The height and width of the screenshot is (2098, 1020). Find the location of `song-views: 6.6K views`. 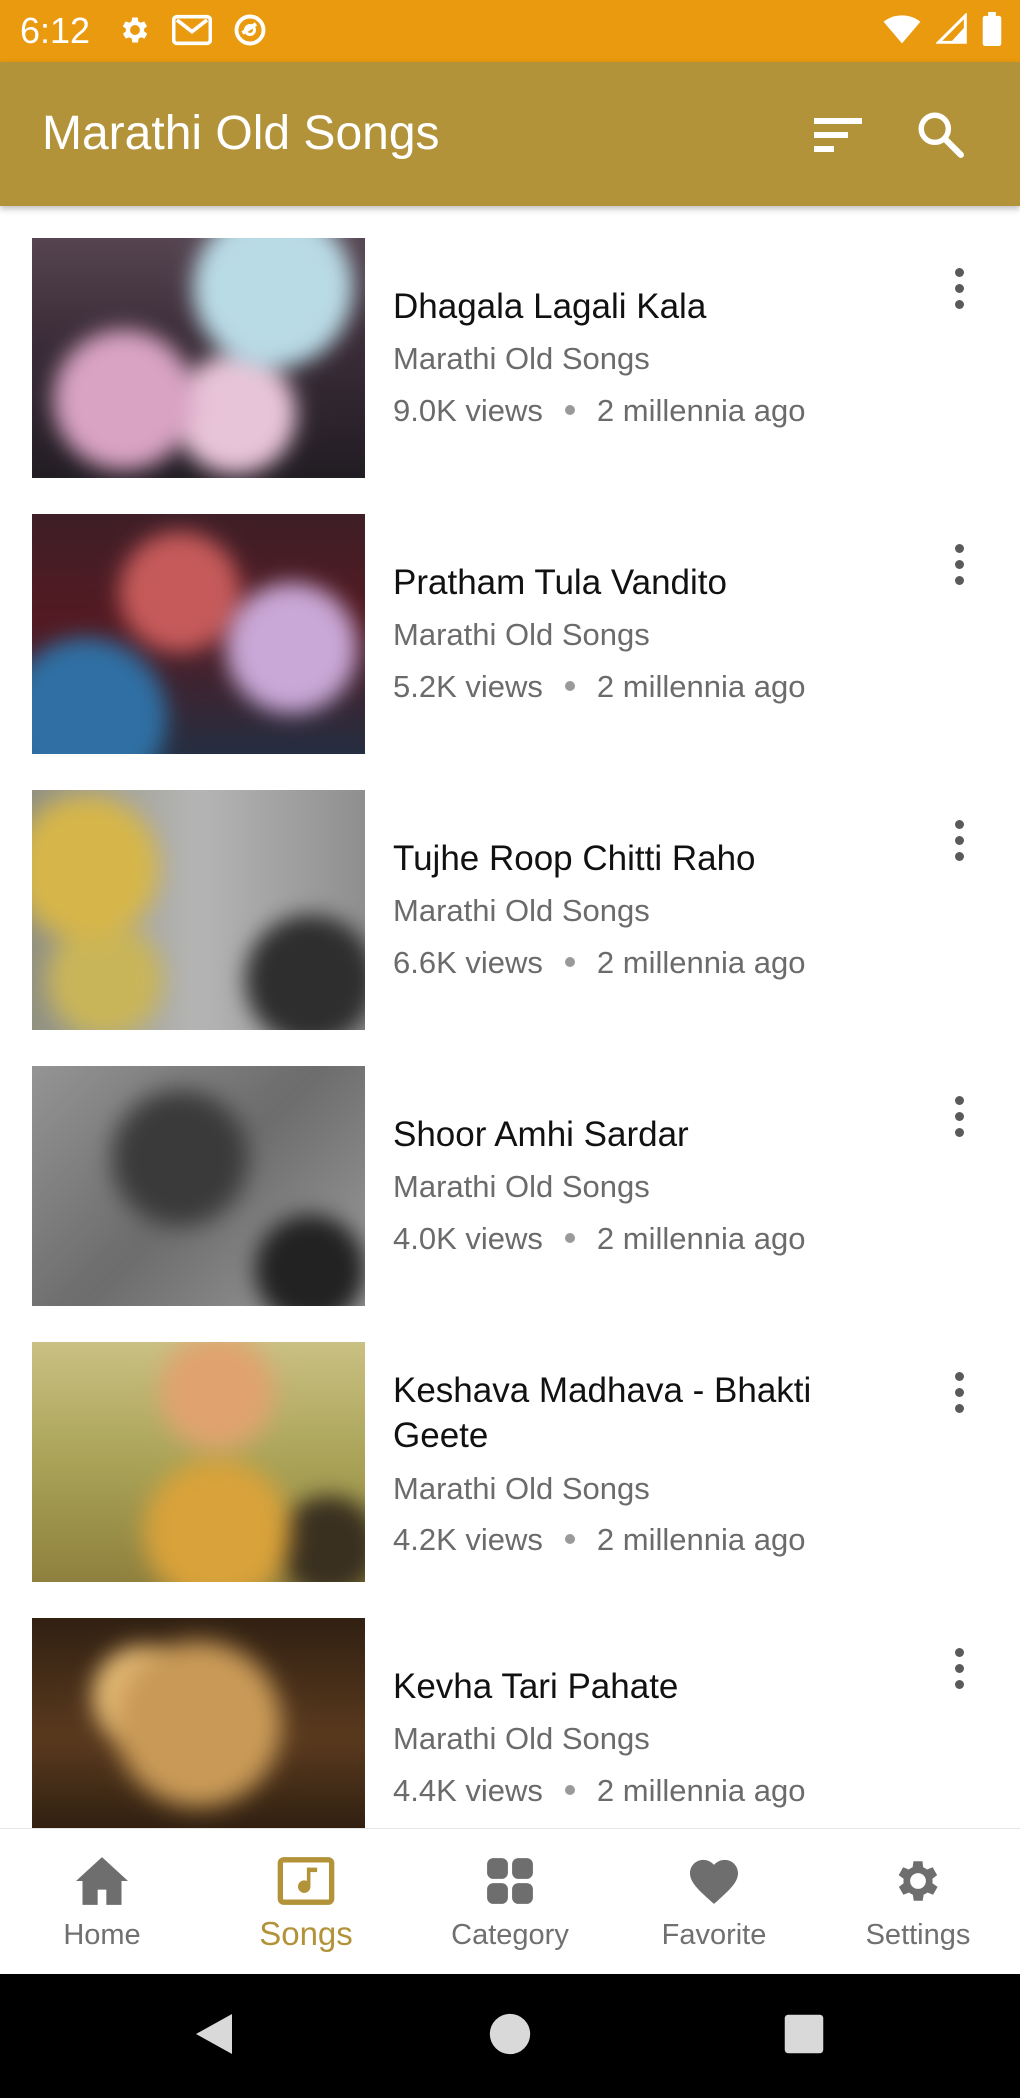

song-views: 6.6K views is located at coordinates (468, 962).